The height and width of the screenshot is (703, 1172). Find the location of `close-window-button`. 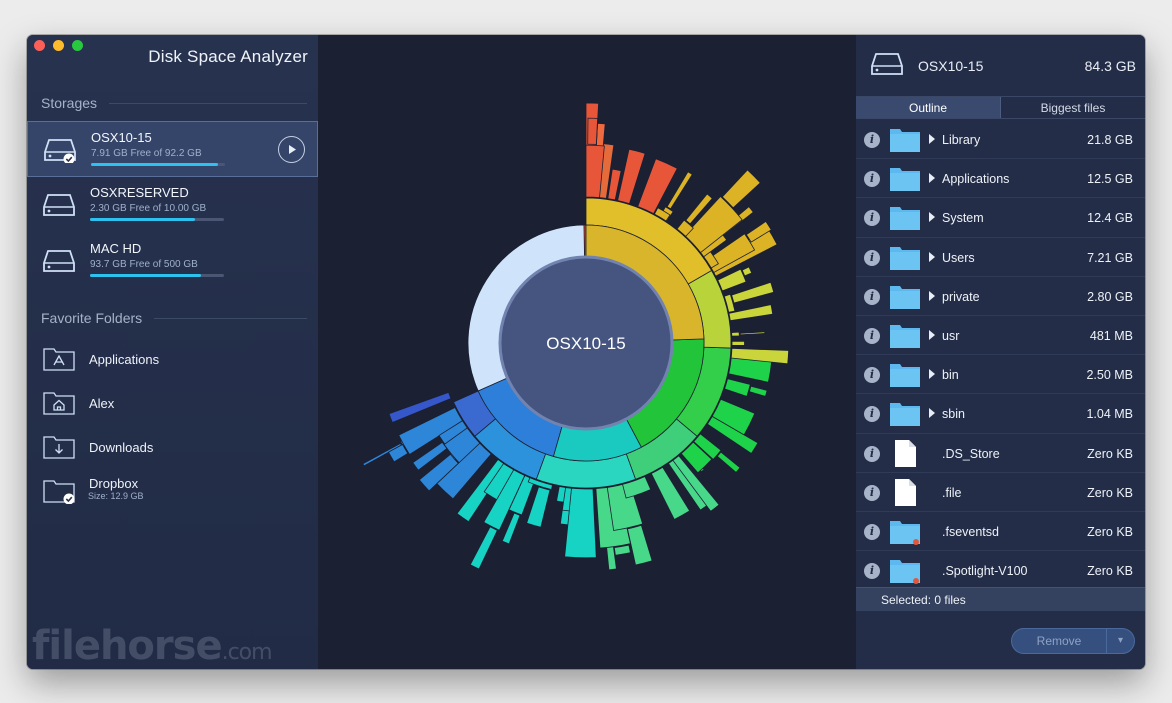

close-window-button is located at coordinates (39, 45).